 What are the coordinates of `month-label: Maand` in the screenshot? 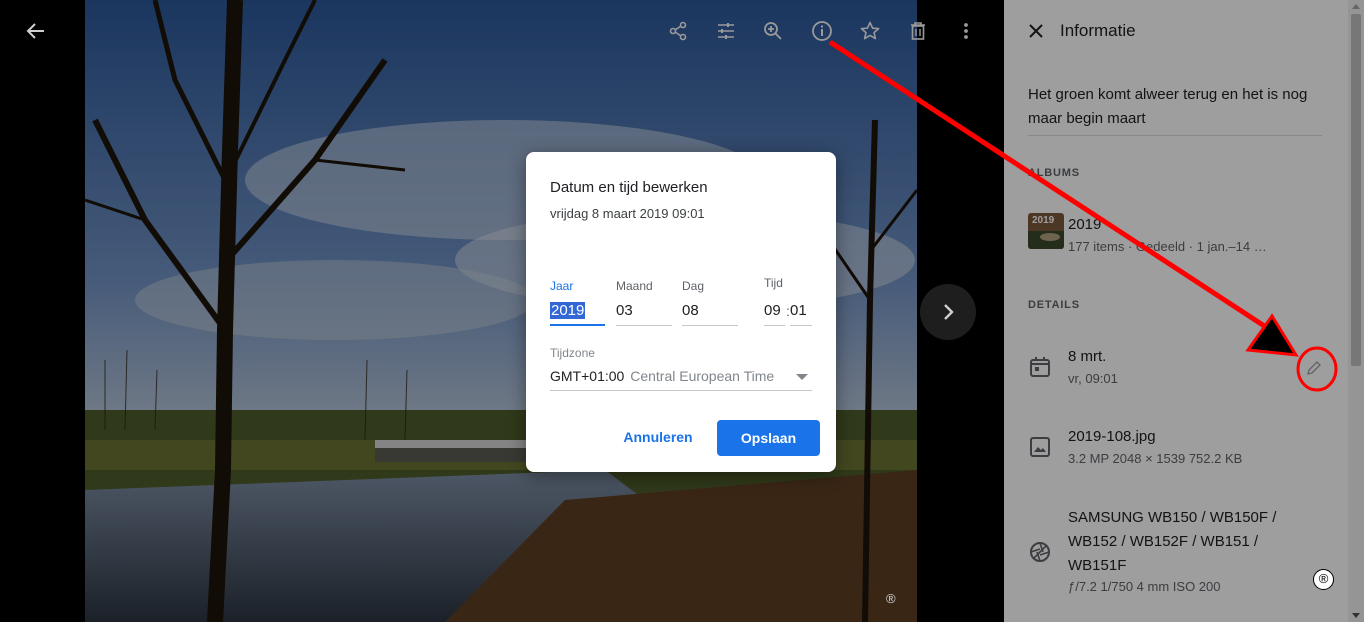 It's located at (634, 286).